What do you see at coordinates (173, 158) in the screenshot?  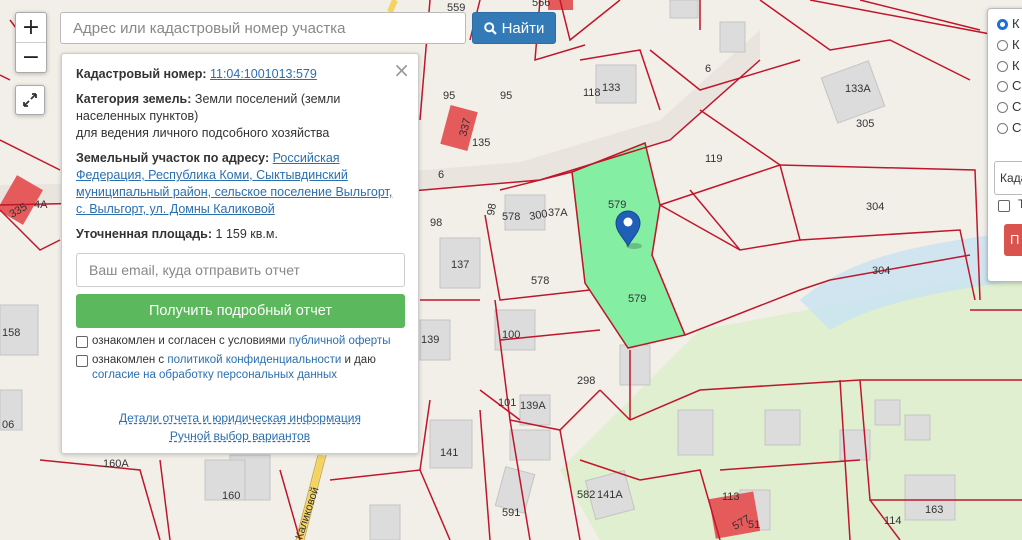 I see `address-label: Земельный участок по адресу:` at bounding box center [173, 158].